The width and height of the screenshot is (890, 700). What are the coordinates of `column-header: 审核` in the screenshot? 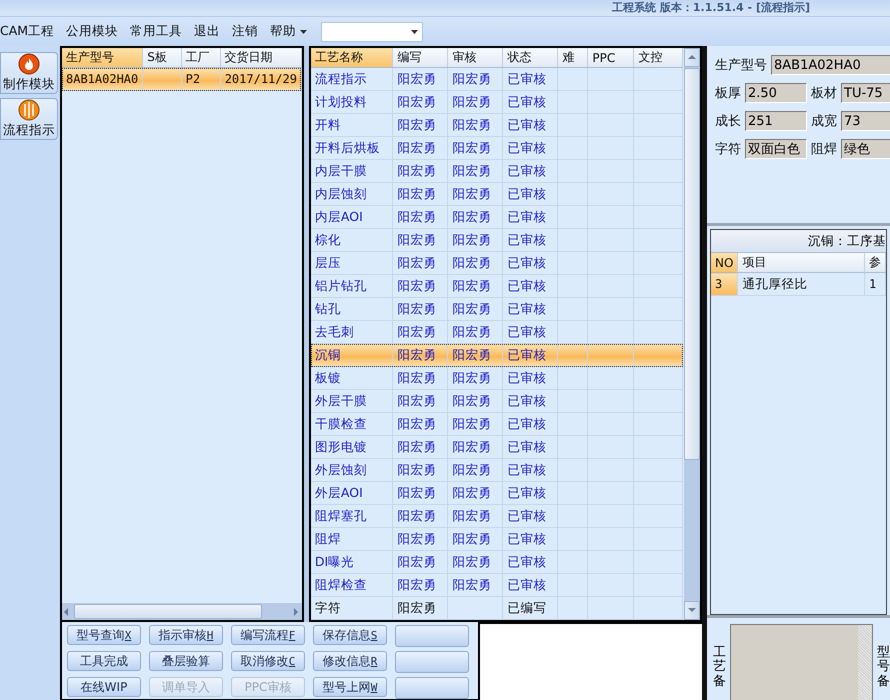 It's located at (475, 58).